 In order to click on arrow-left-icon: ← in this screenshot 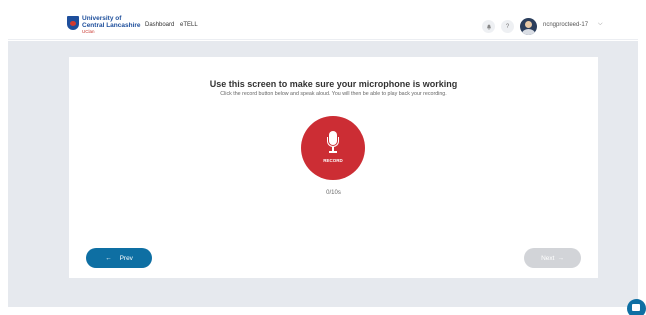, I will do `click(108, 258)`.